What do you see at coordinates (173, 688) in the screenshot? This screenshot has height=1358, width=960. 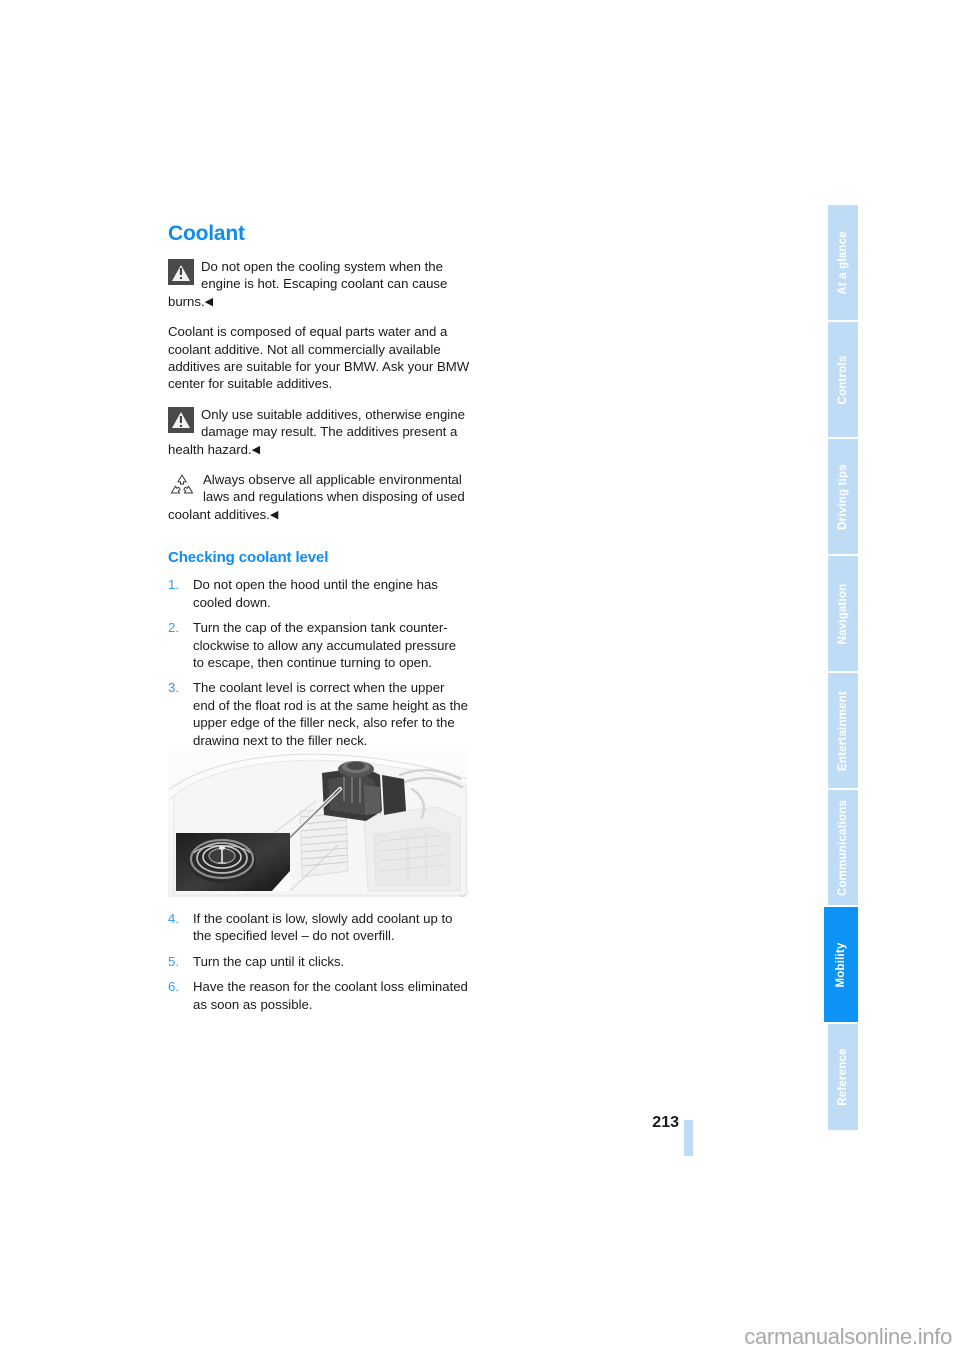 I see `step-number: 3.` at bounding box center [173, 688].